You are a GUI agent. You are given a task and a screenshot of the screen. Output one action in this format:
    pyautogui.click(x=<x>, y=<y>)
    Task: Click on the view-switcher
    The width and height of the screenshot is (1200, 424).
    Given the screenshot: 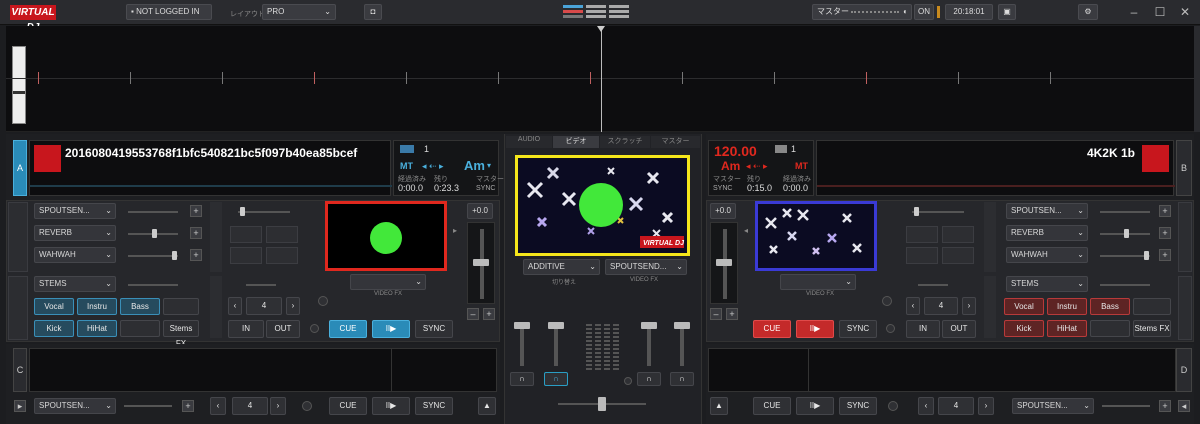 What is the action you would take?
    pyautogui.click(x=598, y=13)
    